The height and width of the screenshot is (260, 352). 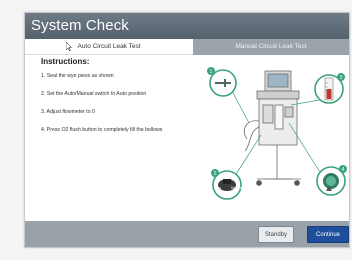 I want to click on svg-text: Manual, so click(x=237, y=188).